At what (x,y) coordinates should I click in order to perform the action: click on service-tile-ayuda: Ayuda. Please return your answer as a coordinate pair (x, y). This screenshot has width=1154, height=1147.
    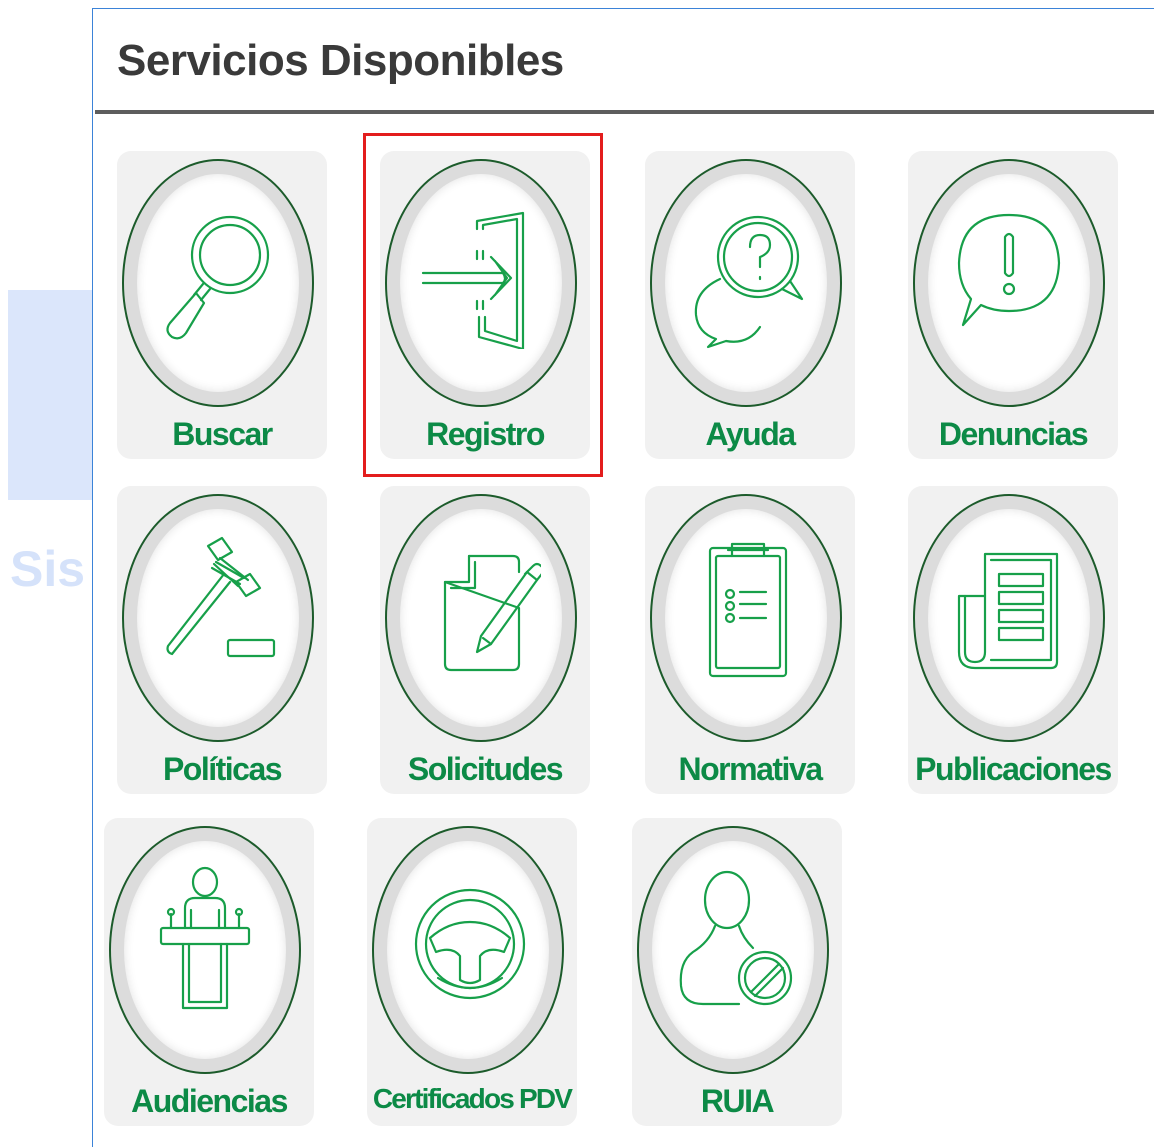
    Looking at the image, I should click on (750, 305).